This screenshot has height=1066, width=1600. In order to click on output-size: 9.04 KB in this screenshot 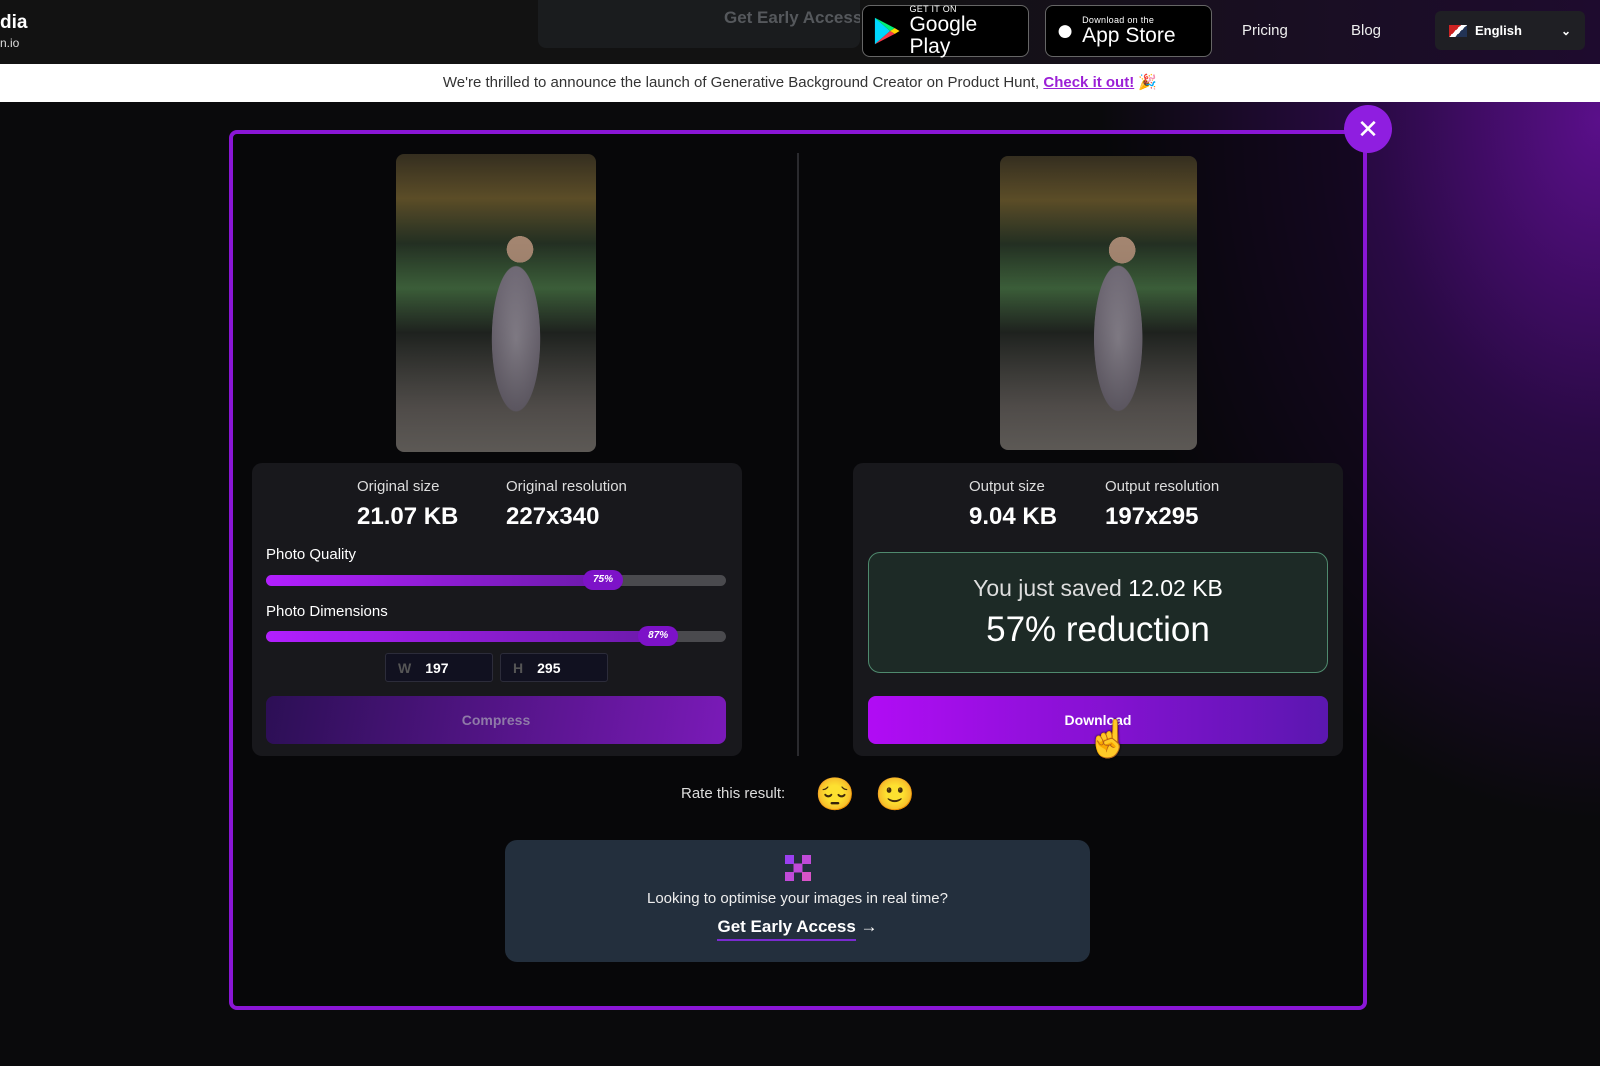, I will do `click(1013, 516)`.